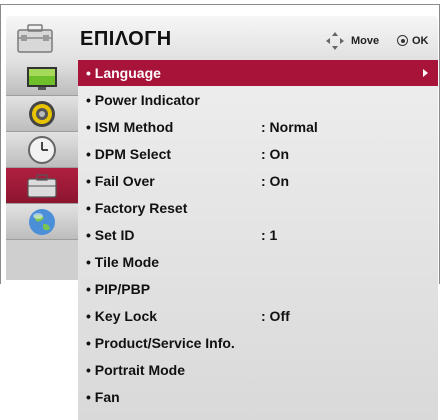 Image resolution: width=447 pixels, height=420 pixels. I want to click on menu-item-label: • Fail Over, so click(120, 181).